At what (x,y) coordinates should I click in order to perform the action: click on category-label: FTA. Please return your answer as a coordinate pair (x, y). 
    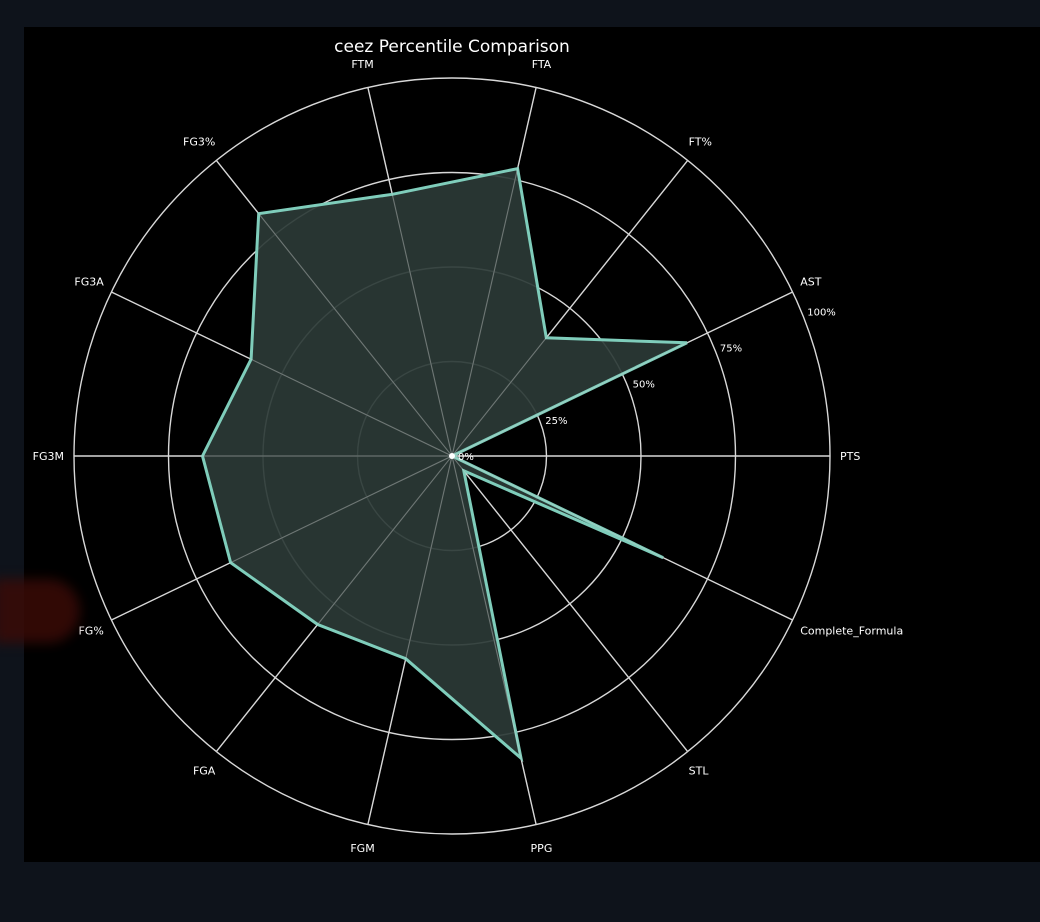
    Looking at the image, I should click on (542, 64).